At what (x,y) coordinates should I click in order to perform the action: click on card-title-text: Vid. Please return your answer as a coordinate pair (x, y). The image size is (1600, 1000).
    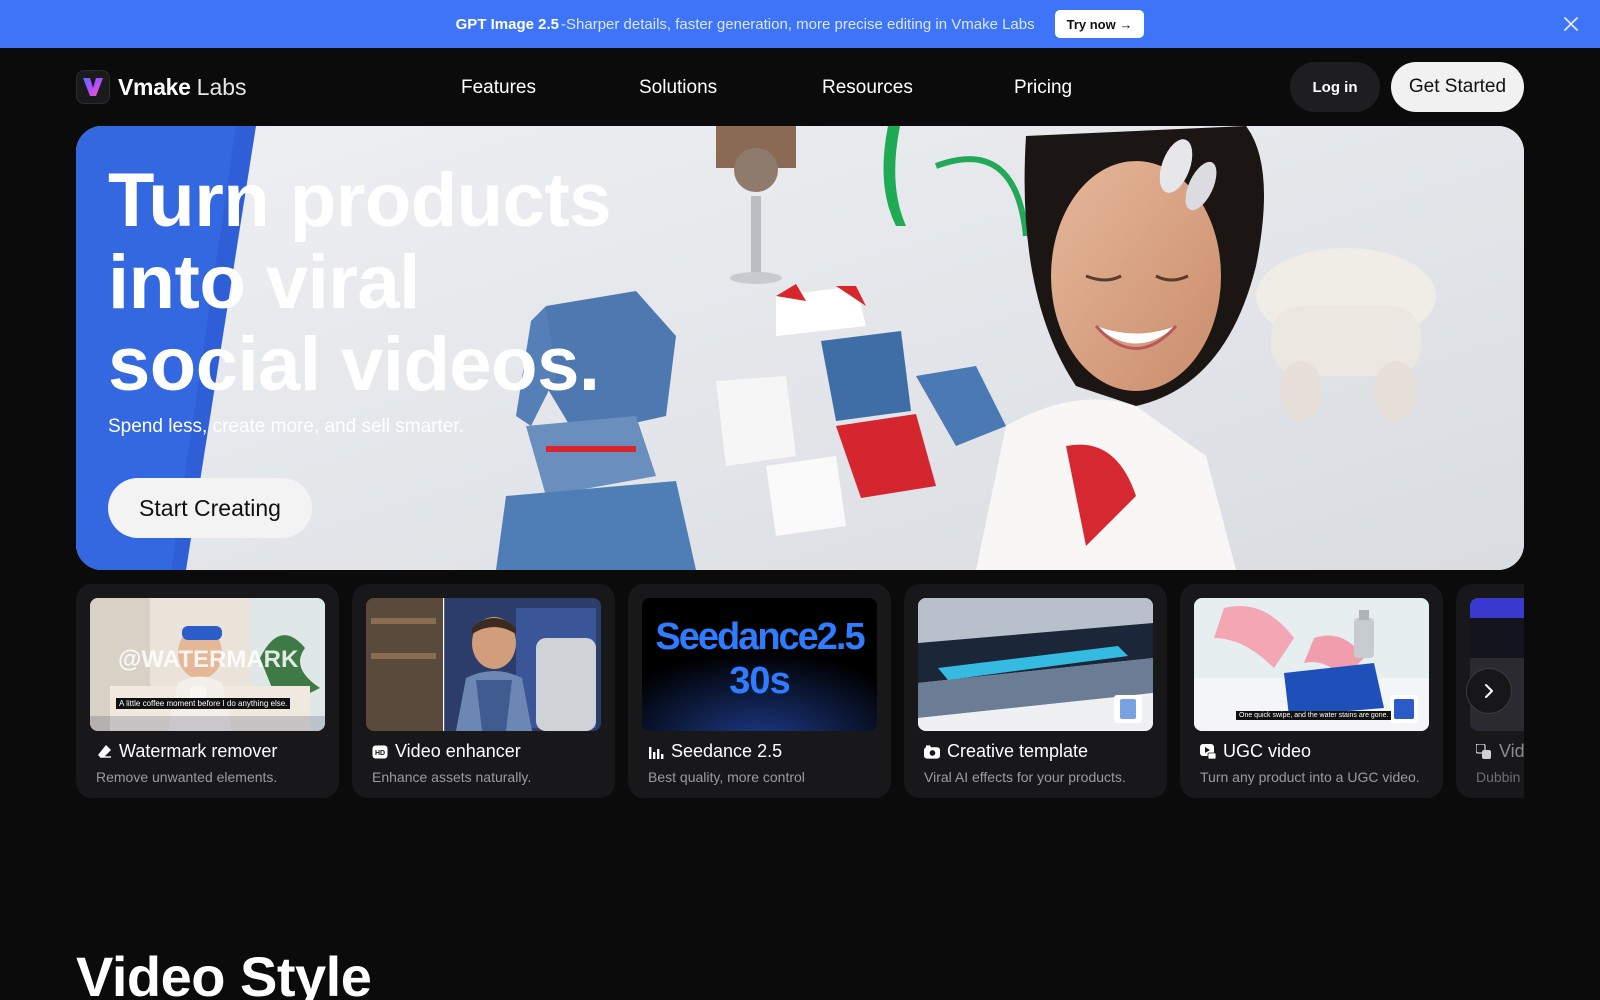
    Looking at the image, I should click on (1511, 751).